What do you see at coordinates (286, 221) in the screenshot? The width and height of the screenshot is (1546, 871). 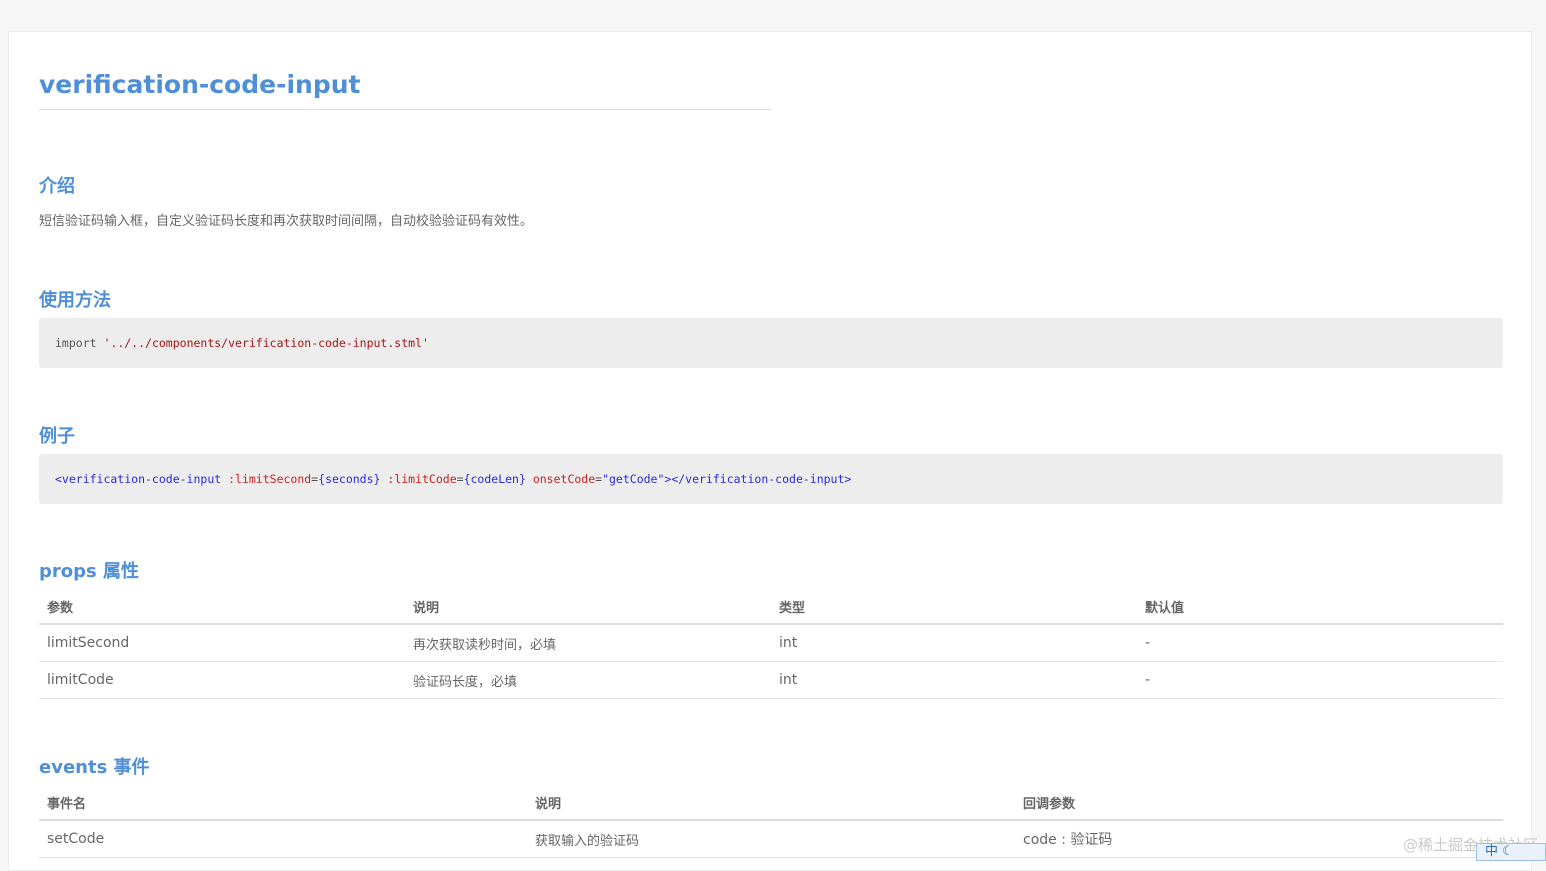 I see `intro-text: 短信验证码输入框，自定义验证码长度和再次获取时间间隔，自动校验验证码有效性。` at bounding box center [286, 221].